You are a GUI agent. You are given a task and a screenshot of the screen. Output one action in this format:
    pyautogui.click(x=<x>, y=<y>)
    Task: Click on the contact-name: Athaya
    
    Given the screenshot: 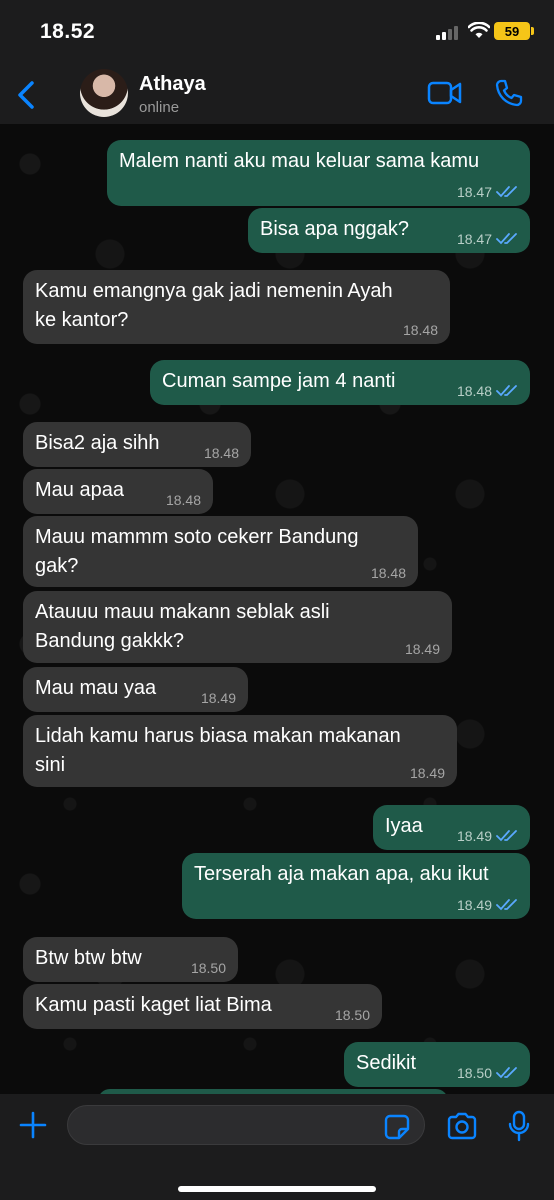 What is the action you would take?
    pyautogui.click(x=172, y=84)
    